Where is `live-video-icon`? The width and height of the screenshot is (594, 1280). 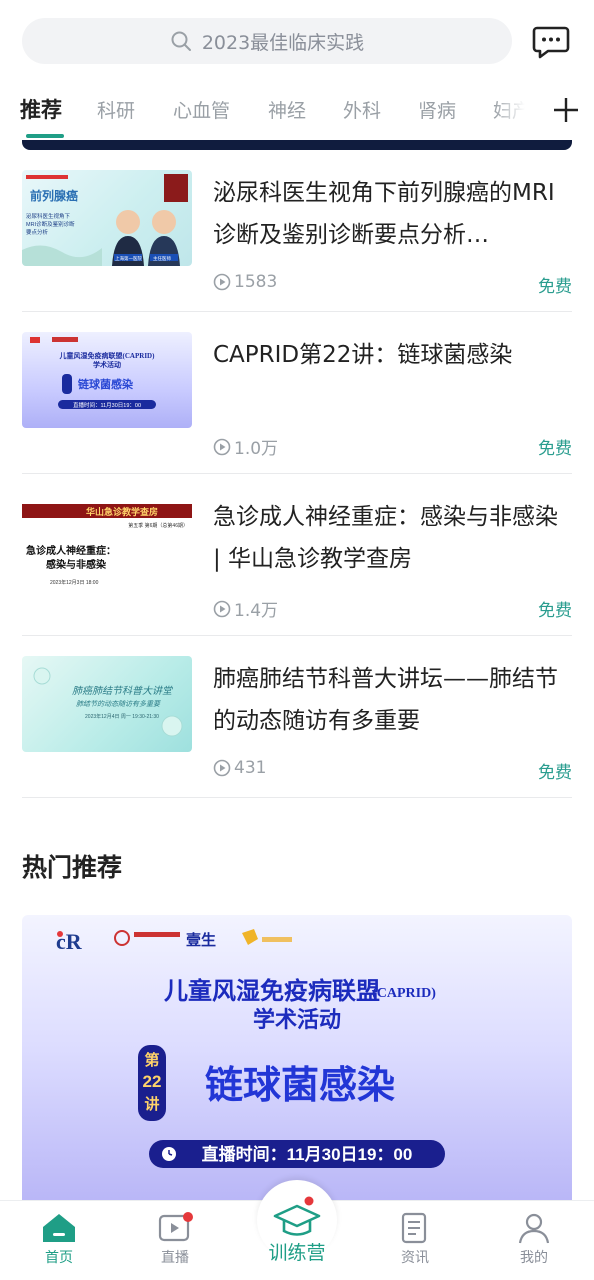
live-video-icon is located at coordinates (175, 1227).